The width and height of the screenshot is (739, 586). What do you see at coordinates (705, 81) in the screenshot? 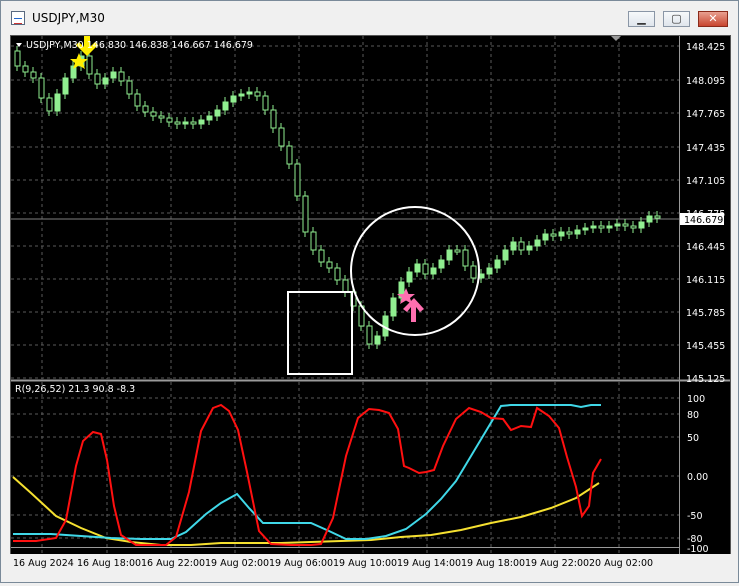
I see `price-label: 148.095` at bounding box center [705, 81].